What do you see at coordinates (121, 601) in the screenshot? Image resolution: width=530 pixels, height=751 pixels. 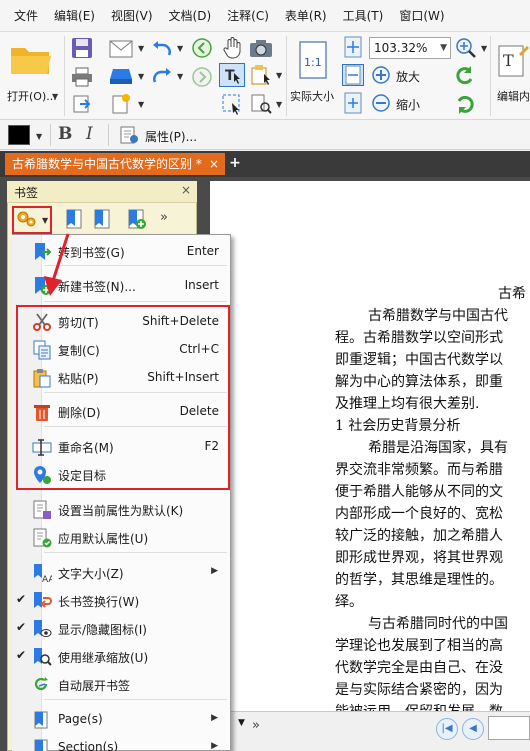 I see `context-menu-item: ✔ 长书签换行(W)` at bounding box center [121, 601].